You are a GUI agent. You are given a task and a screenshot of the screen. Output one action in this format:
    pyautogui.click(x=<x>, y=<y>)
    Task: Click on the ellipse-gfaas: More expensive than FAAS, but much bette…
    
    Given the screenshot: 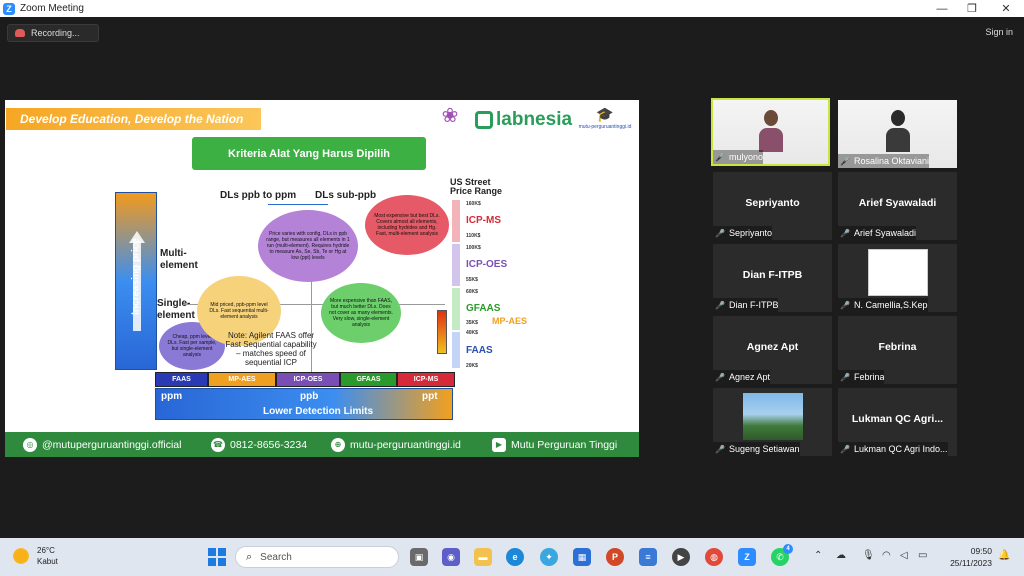 What is the action you would take?
    pyautogui.click(x=361, y=313)
    